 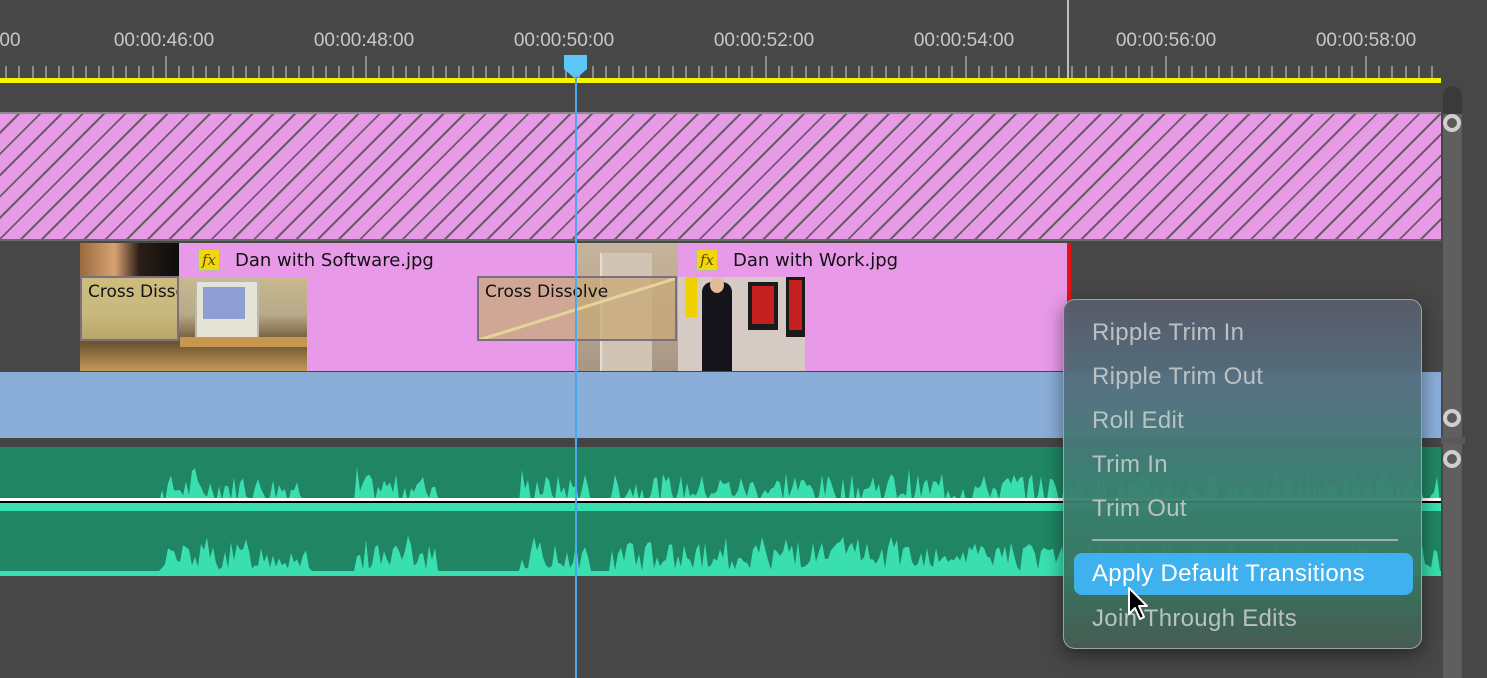 What do you see at coordinates (1452, 100) in the screenshot?
I see `scrollbar-cap` at bounding box center [1452, 100].